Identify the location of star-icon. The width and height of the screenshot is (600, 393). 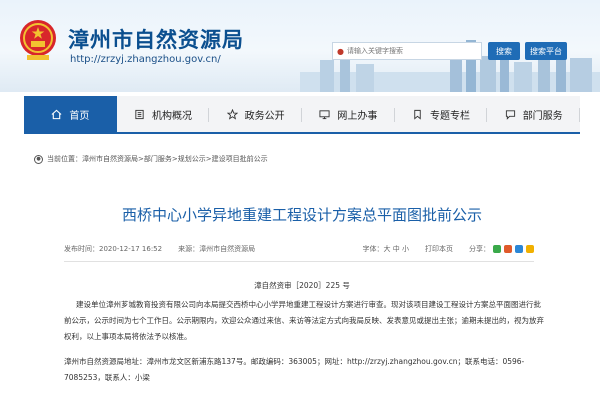
(232, 114).